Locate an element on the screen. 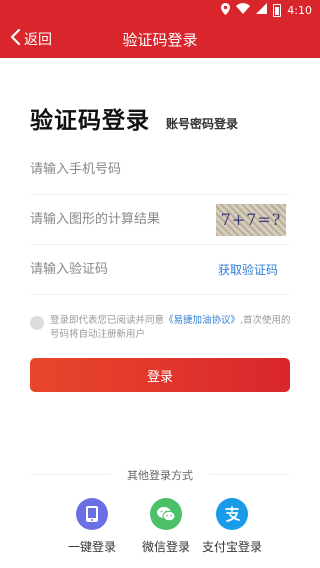 Image resolution: width=320 pixels, height=568 pixels. agreement-row: 登录即代表您已阅读并同意《易捷加油协议》,首次使用的号码将自动注册新用户 is located at coordinates (161, 328).